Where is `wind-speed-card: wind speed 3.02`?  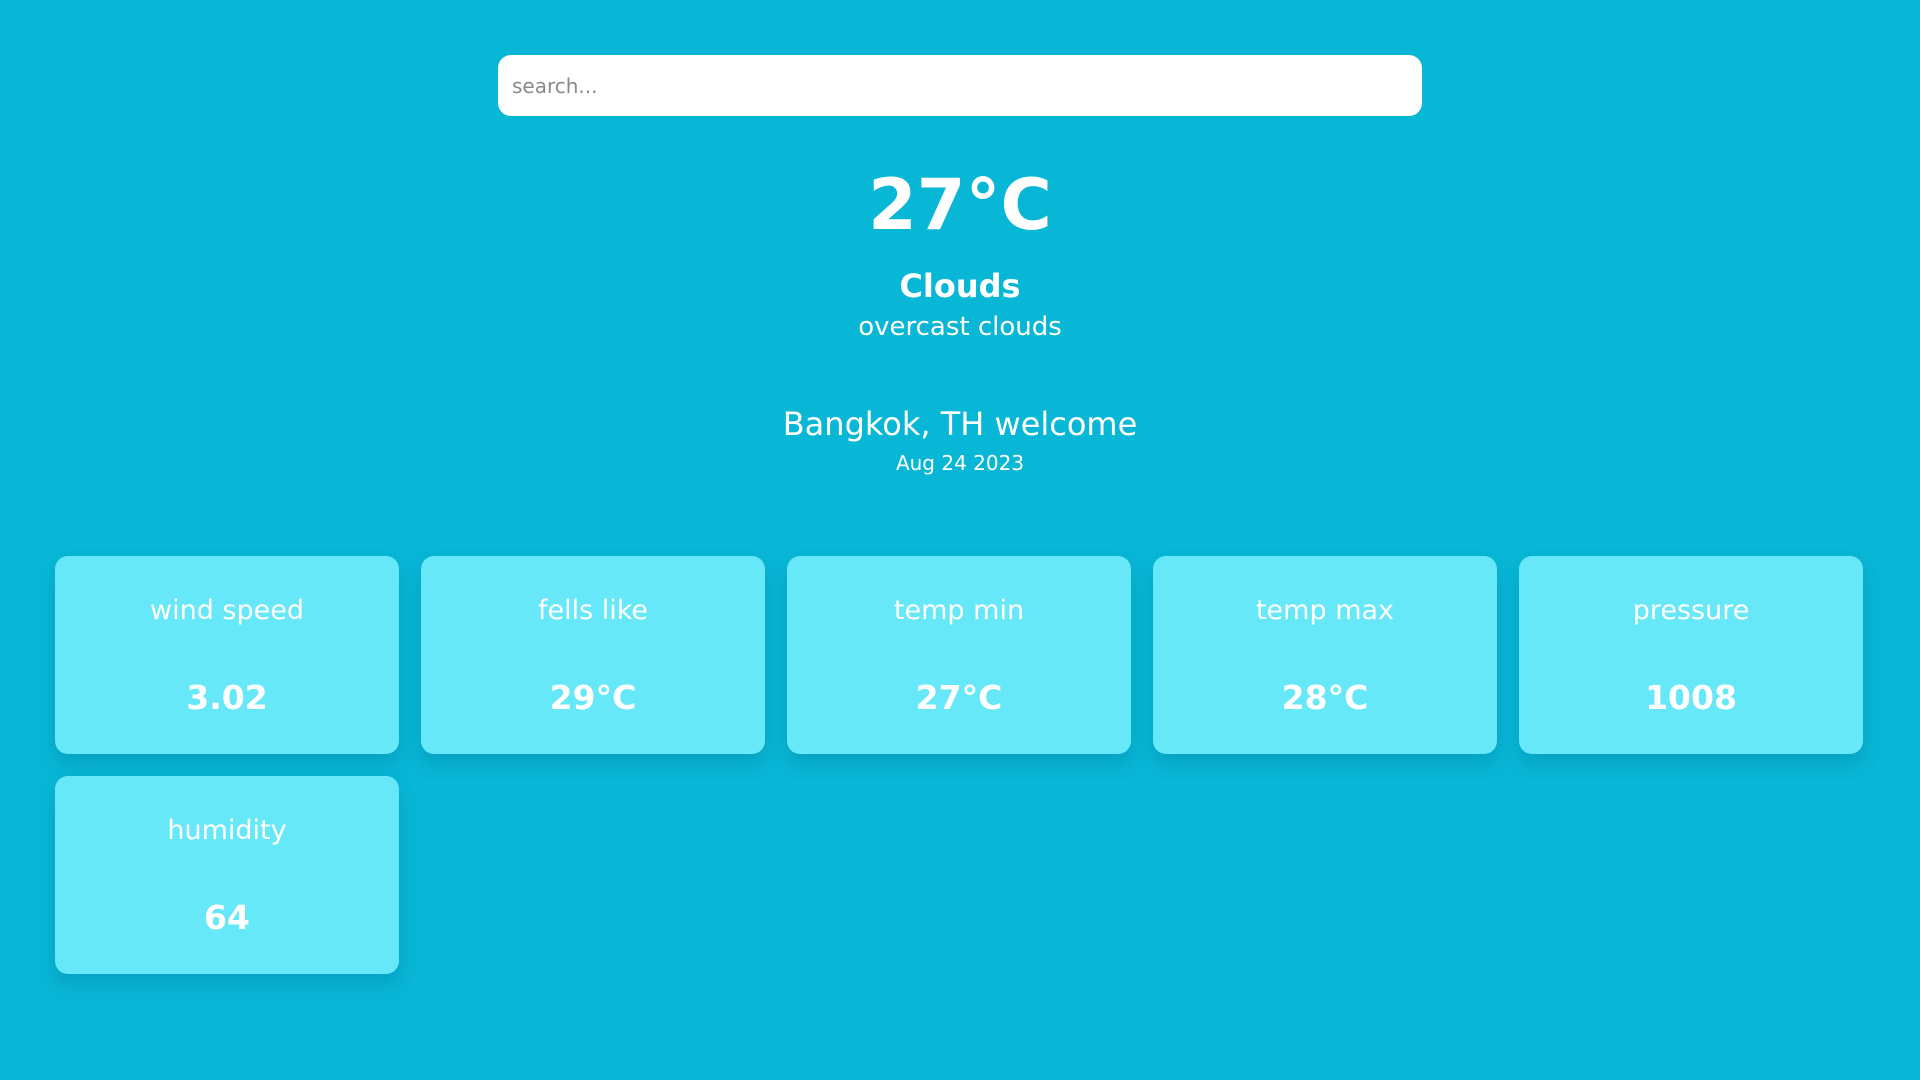
wind-speed-card: wind speed 3.02 is located at coordinates (227, 655).